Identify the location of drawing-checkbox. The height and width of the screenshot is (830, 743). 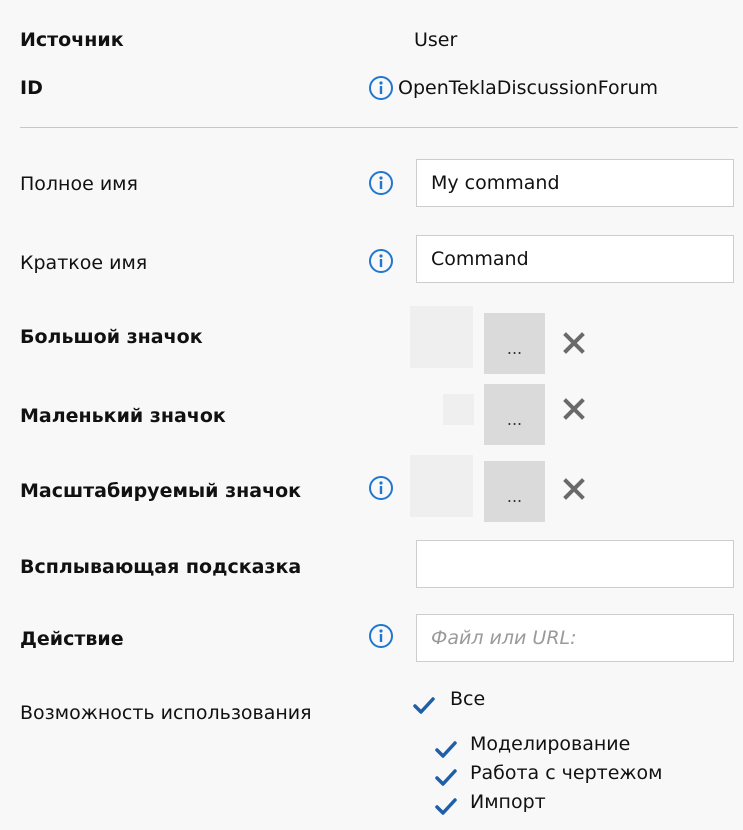
(446, 777).